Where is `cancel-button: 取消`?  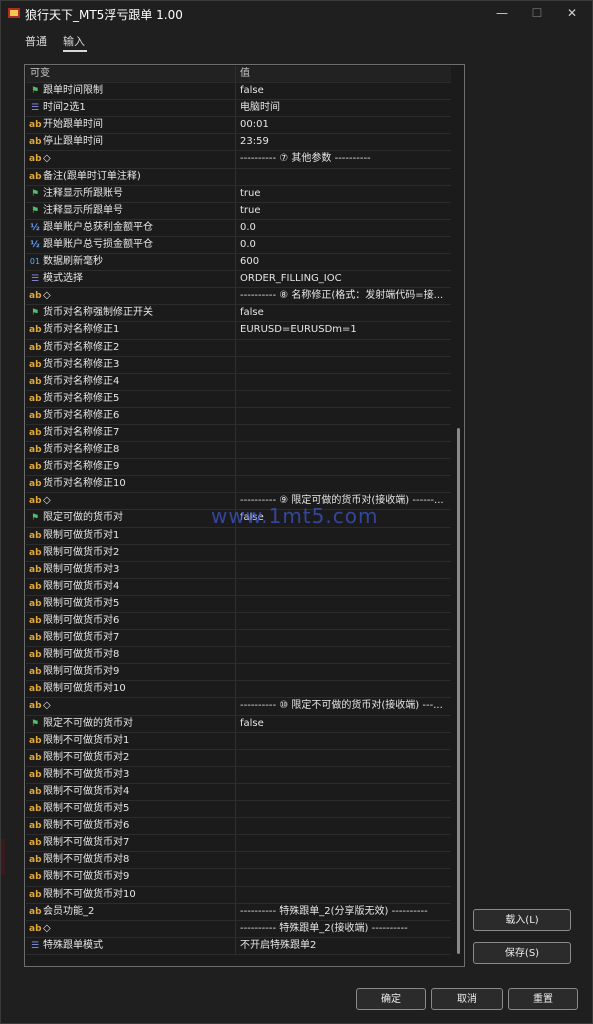 cancel-button: 取消 is located at coordinates (467, 999).